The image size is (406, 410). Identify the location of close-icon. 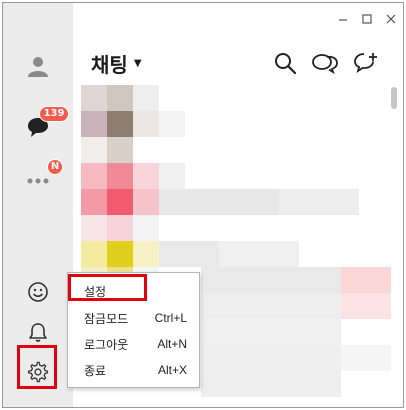
(391, 19).